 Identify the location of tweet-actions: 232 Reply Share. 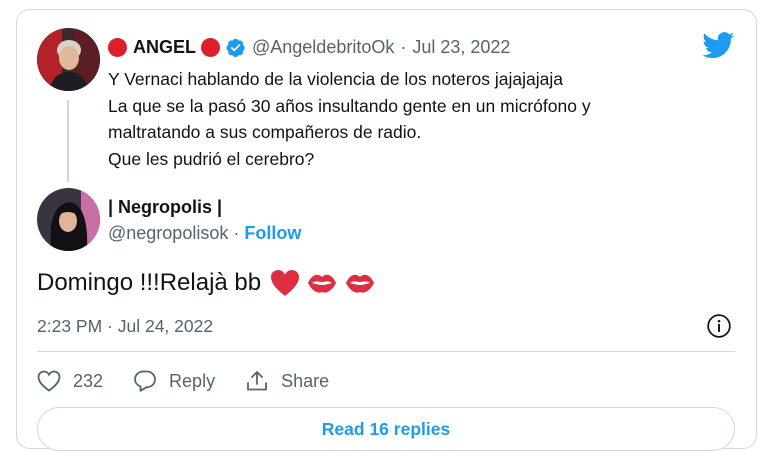
(198, 381).